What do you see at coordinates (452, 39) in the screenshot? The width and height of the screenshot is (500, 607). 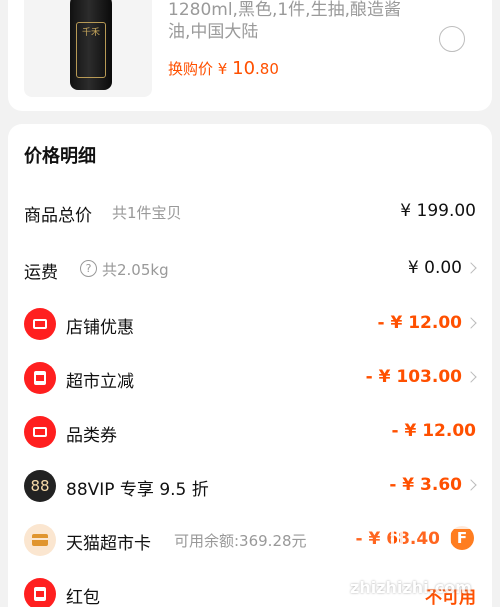 I see `radio-unchecked-icon` at bounding box center [452, 39].